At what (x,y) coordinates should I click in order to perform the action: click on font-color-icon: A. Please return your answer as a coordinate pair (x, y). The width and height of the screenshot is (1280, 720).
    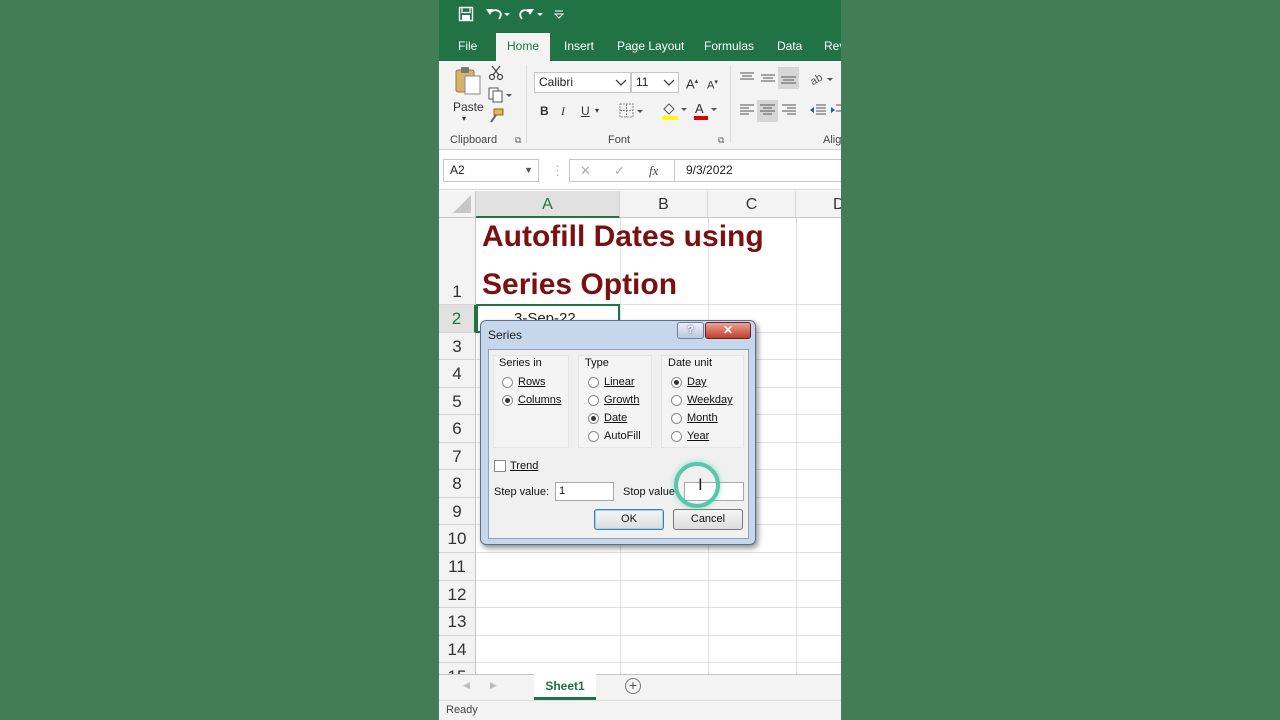
    Looking at the image, I should click on (706, 112).